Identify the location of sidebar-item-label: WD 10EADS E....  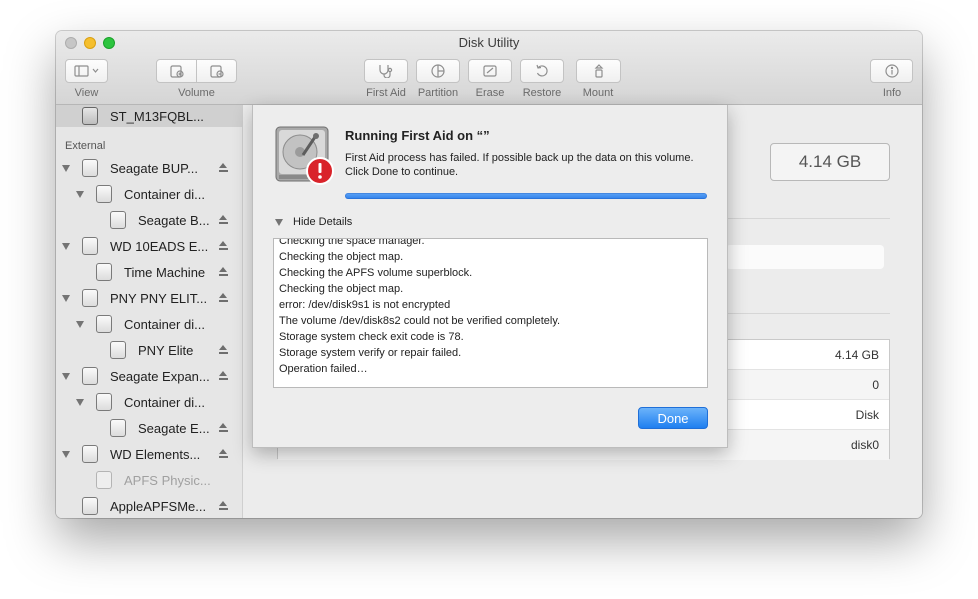
(159, 246).